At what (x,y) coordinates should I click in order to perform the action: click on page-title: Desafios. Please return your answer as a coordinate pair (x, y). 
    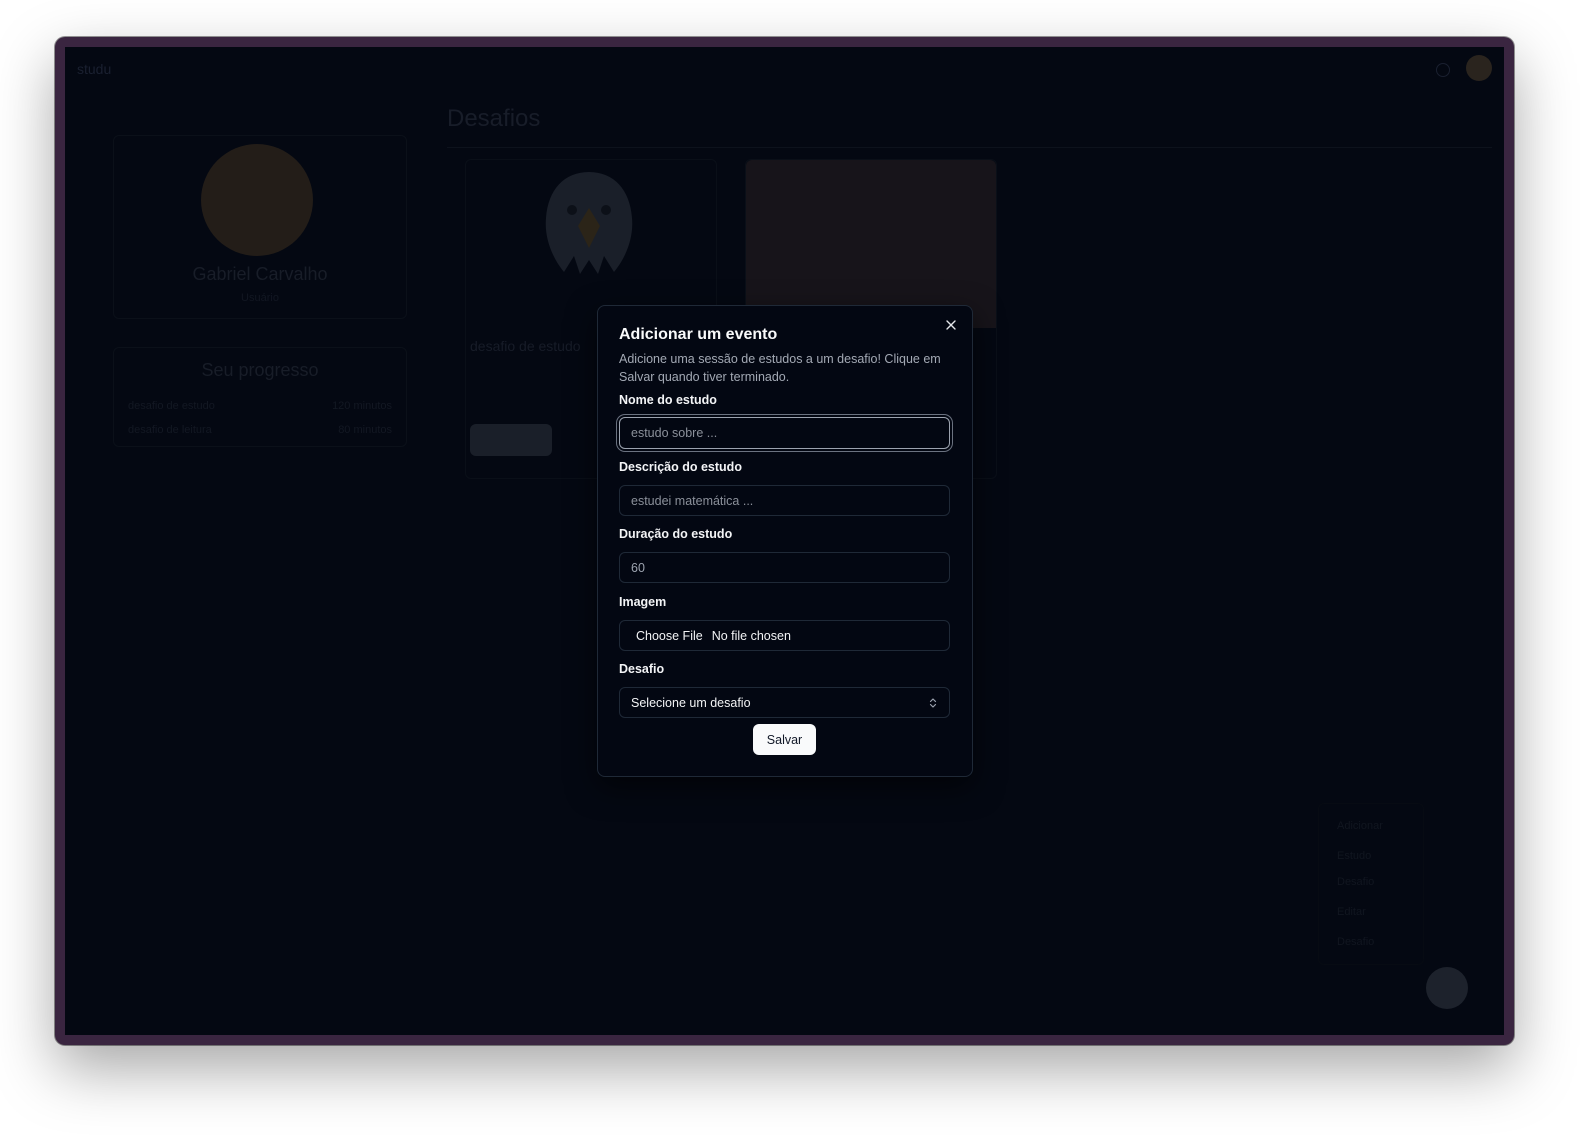
    Looking at the image, I should click on (494, 118).